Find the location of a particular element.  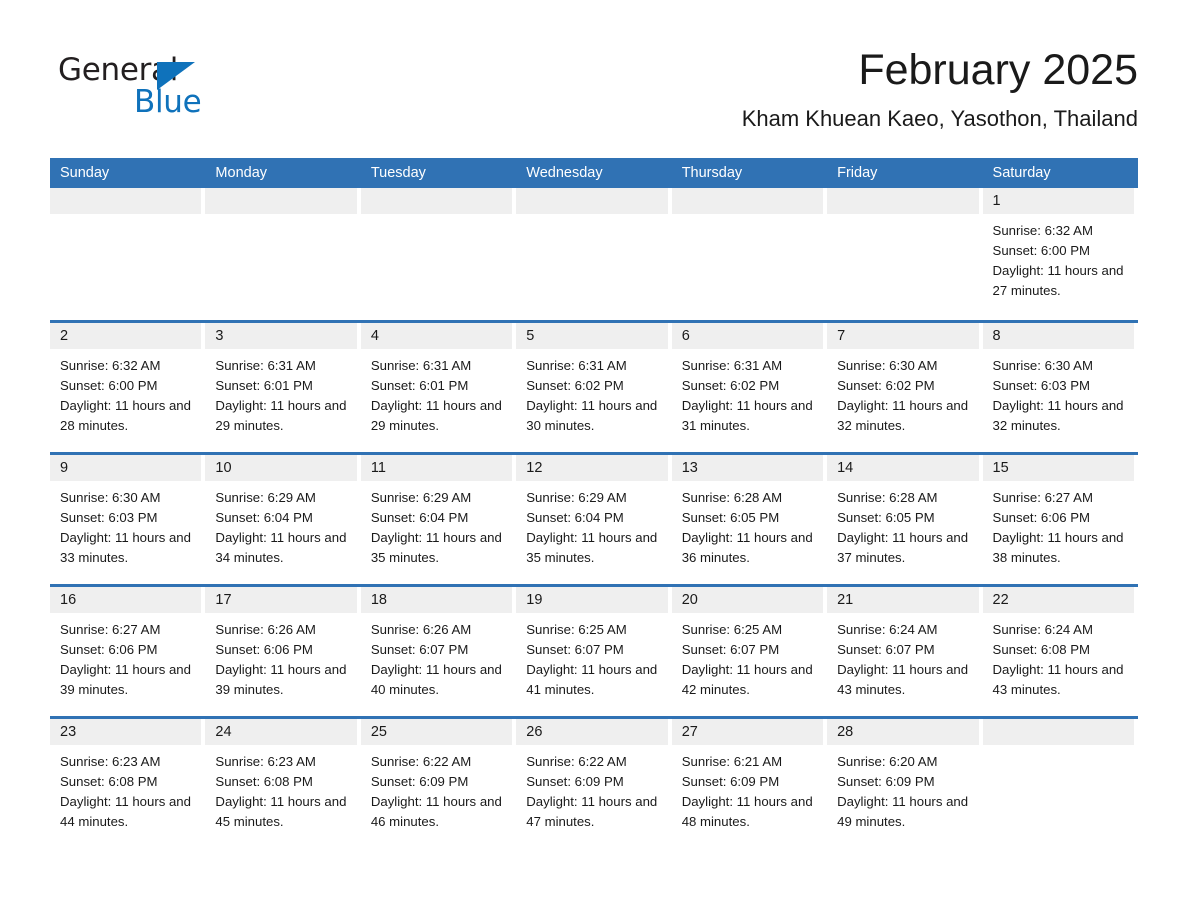

weekday-header-wednesday: Wednesday is located at coordinates (564, 173).